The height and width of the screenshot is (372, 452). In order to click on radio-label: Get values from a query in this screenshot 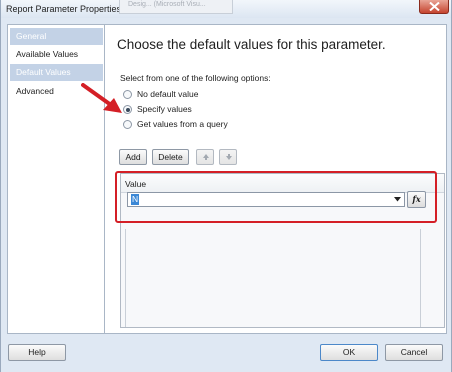, I will do `click(182, 124)`.